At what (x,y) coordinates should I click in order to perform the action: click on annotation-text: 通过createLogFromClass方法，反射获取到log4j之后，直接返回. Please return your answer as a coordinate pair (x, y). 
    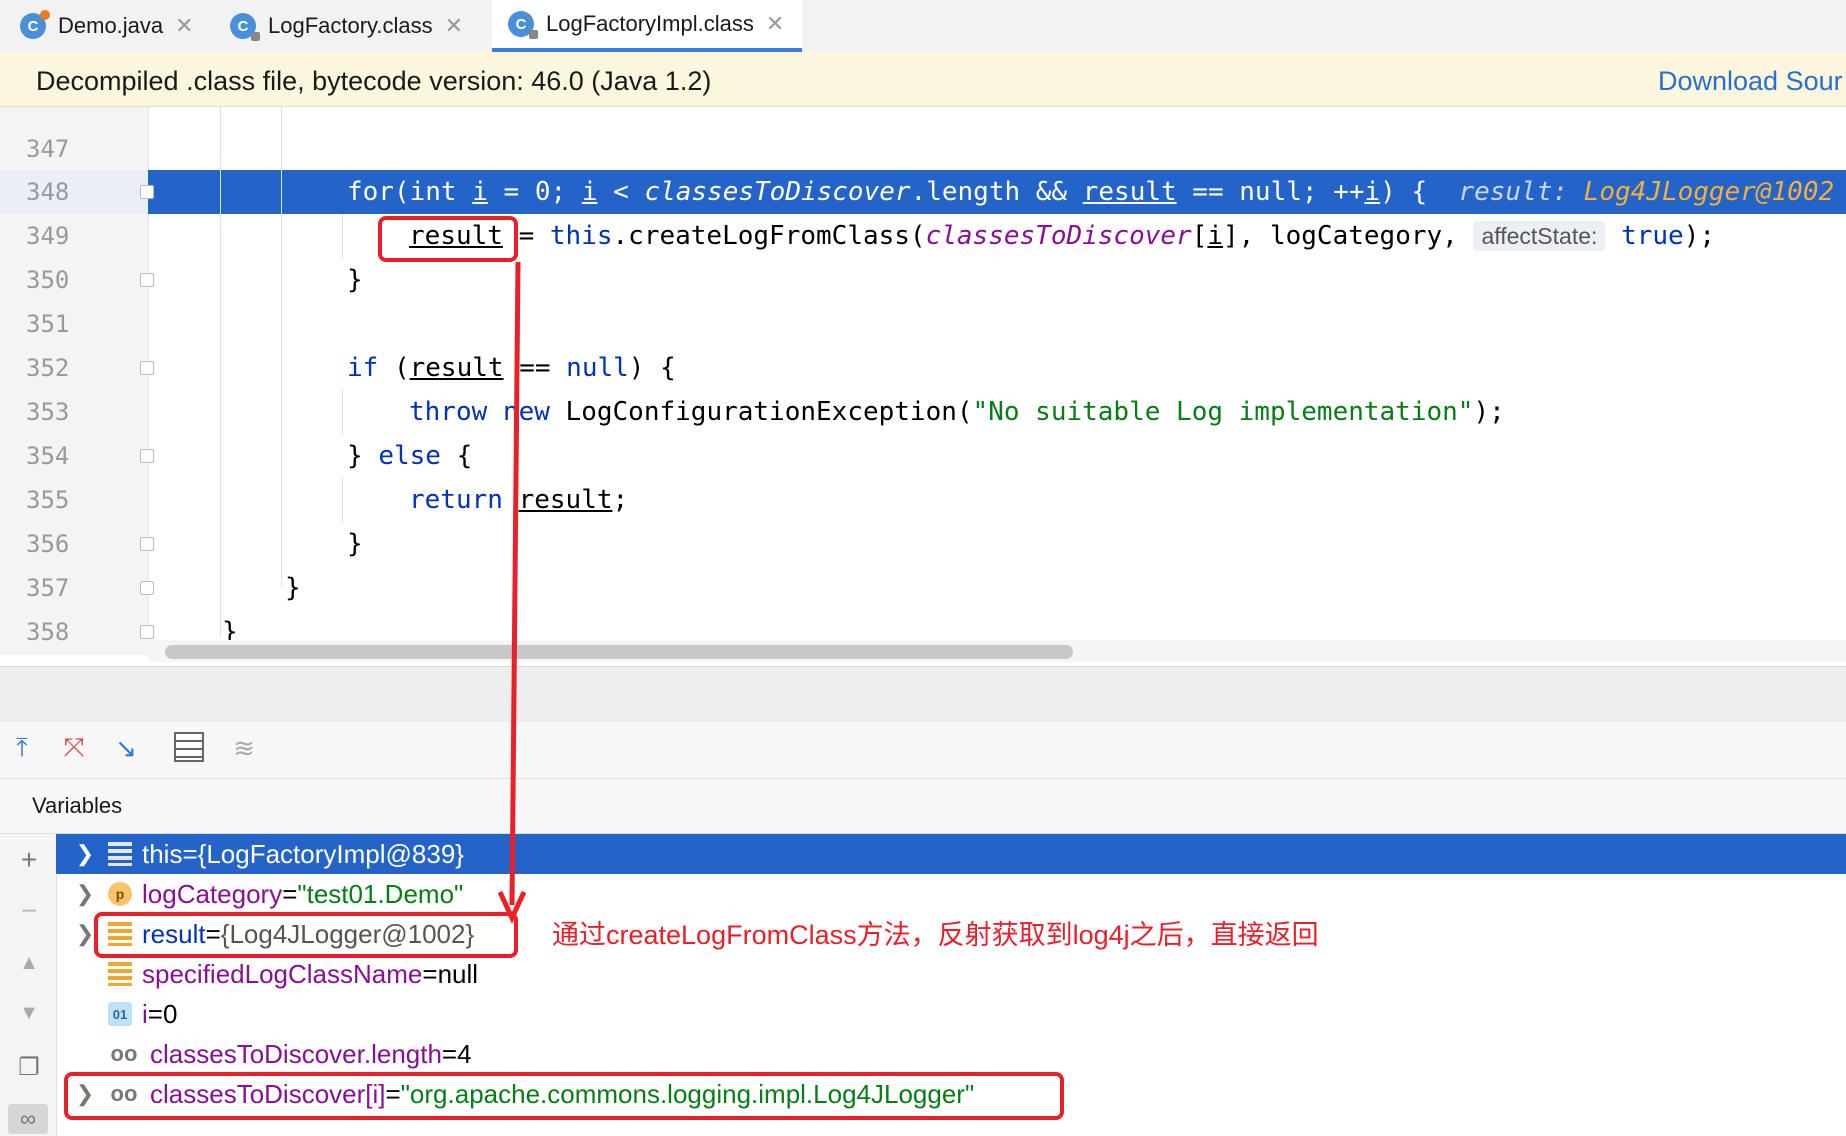
    Looking at the image, I should click on (935, 935).